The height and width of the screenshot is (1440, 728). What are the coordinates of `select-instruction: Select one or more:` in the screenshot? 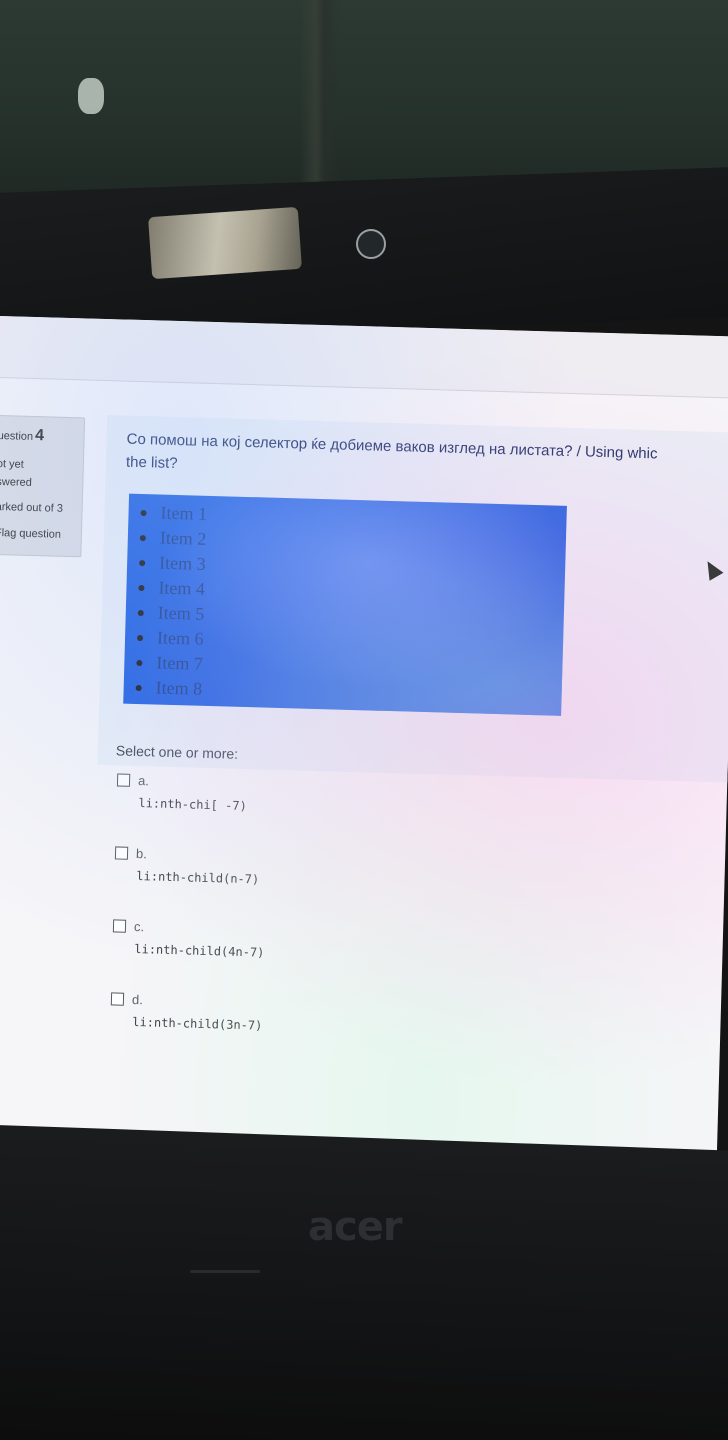 It's located at (177, 752).